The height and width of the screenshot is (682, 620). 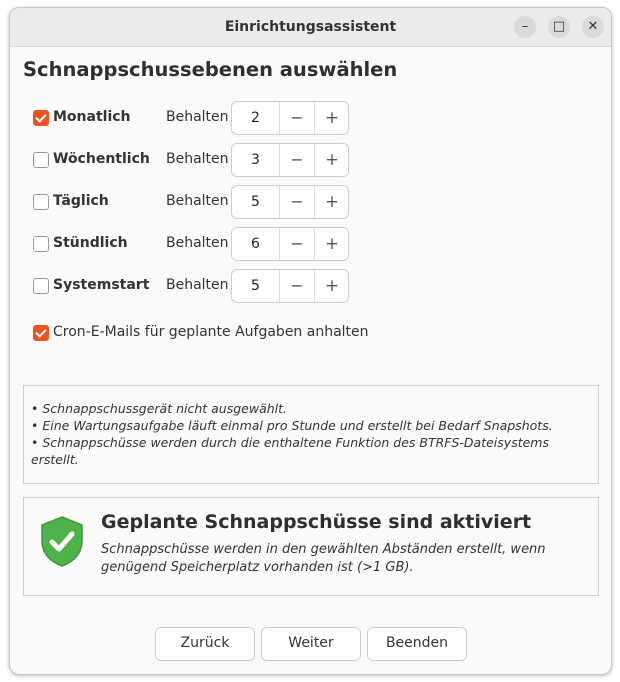 I want to click on level-label: Systemstart, so click(x=101, y=285).